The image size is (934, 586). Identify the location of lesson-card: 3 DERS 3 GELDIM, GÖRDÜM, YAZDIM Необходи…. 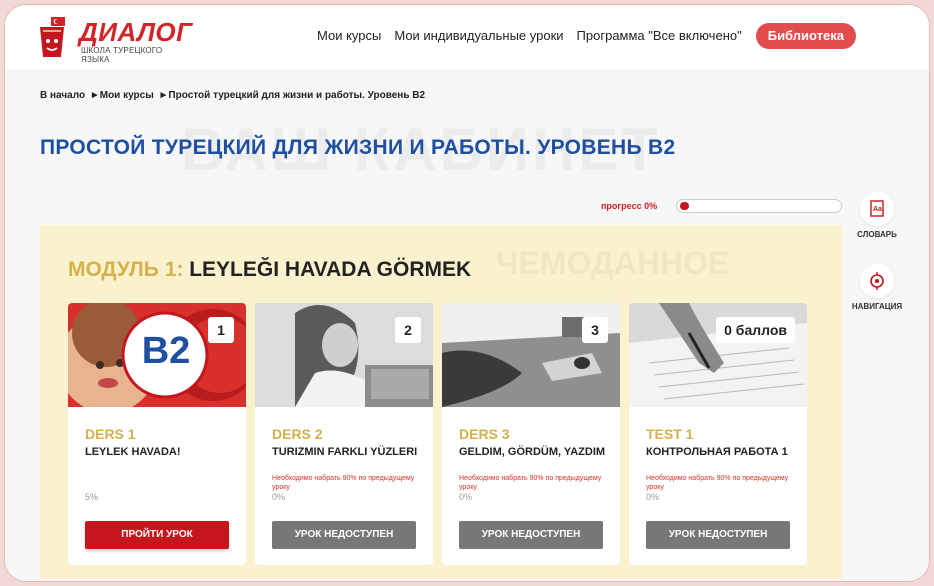
(531, 434).